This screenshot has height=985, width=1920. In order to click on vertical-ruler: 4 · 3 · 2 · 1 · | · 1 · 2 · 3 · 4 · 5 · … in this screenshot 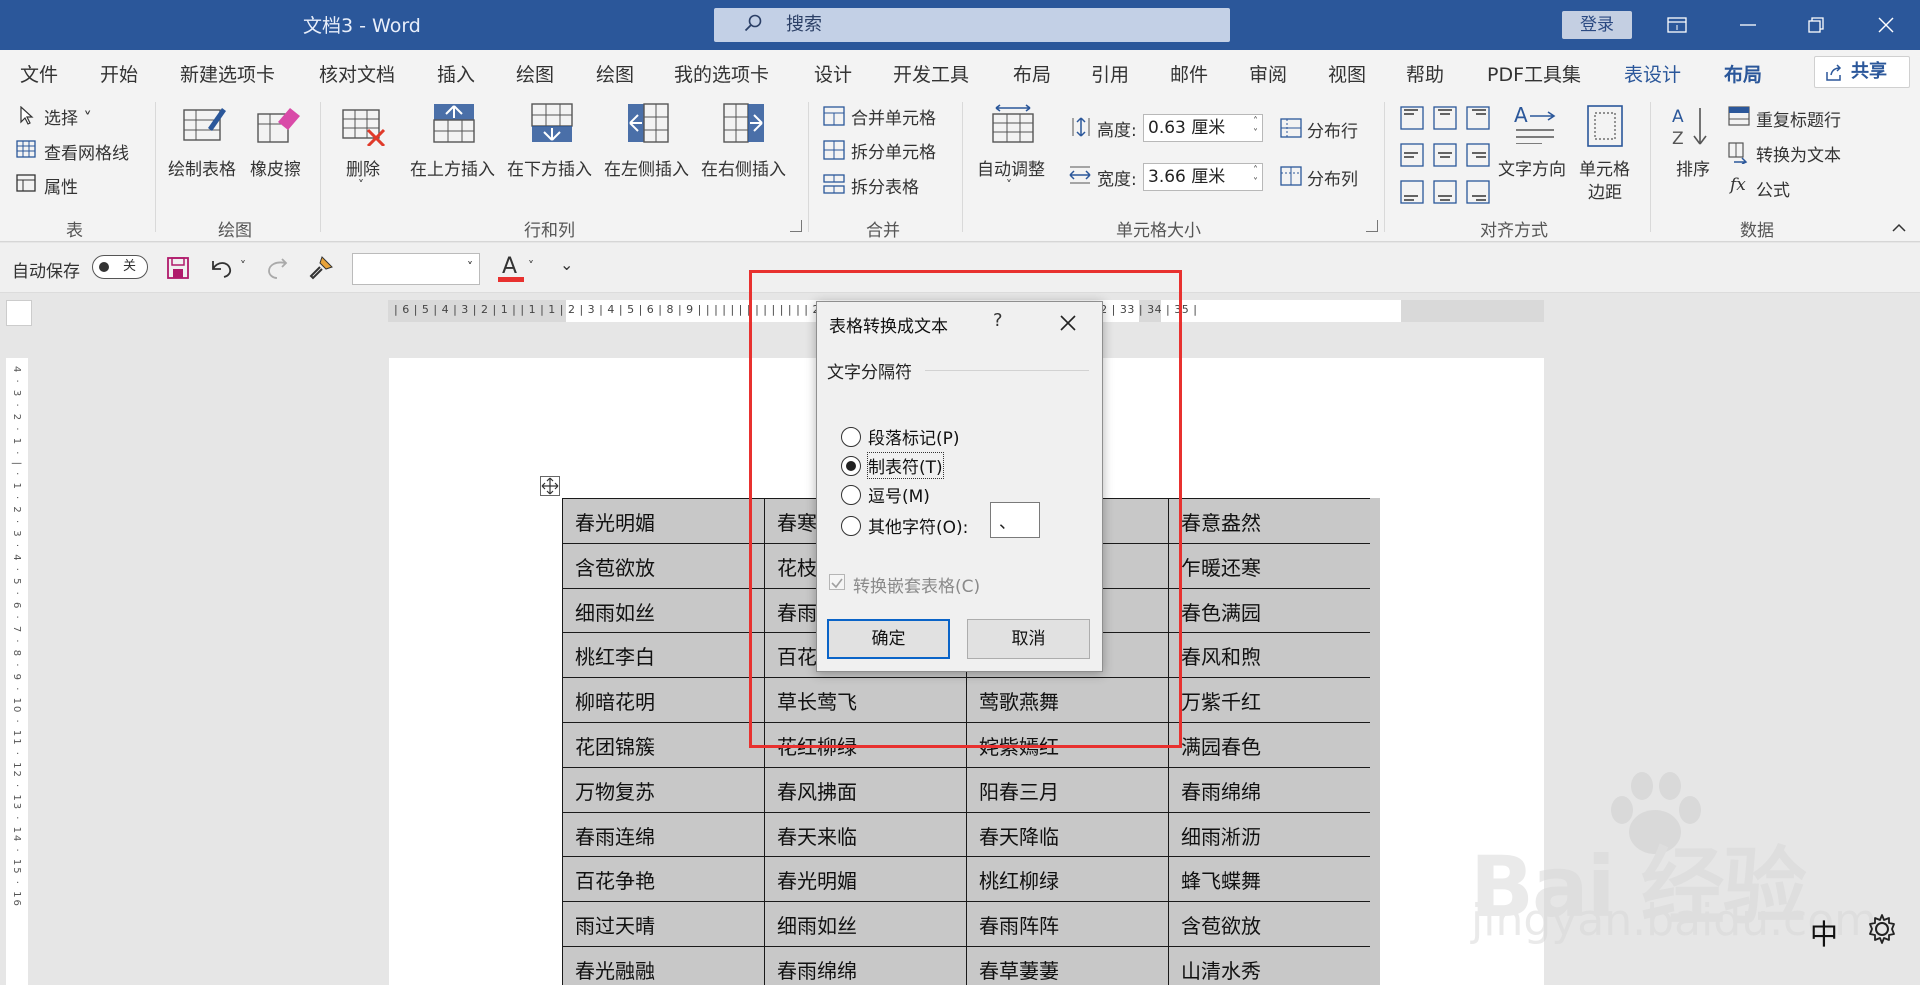, I will do `click(17, 671)`.